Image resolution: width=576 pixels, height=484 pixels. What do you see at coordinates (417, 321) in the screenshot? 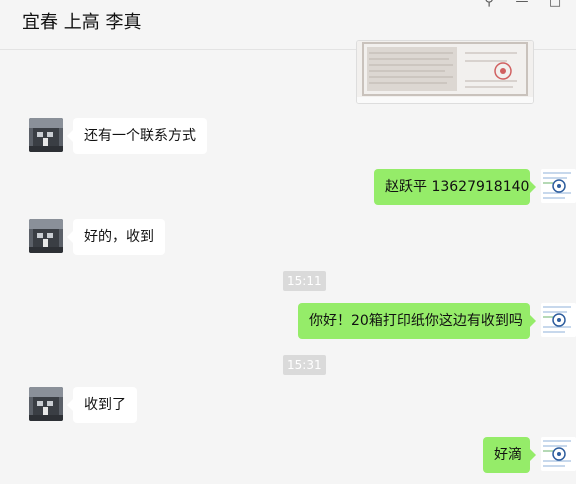
I see `message-bubble-outgoing: 你好！20箱打印纸你这边有收到吗` at bounding box center [417, 321].